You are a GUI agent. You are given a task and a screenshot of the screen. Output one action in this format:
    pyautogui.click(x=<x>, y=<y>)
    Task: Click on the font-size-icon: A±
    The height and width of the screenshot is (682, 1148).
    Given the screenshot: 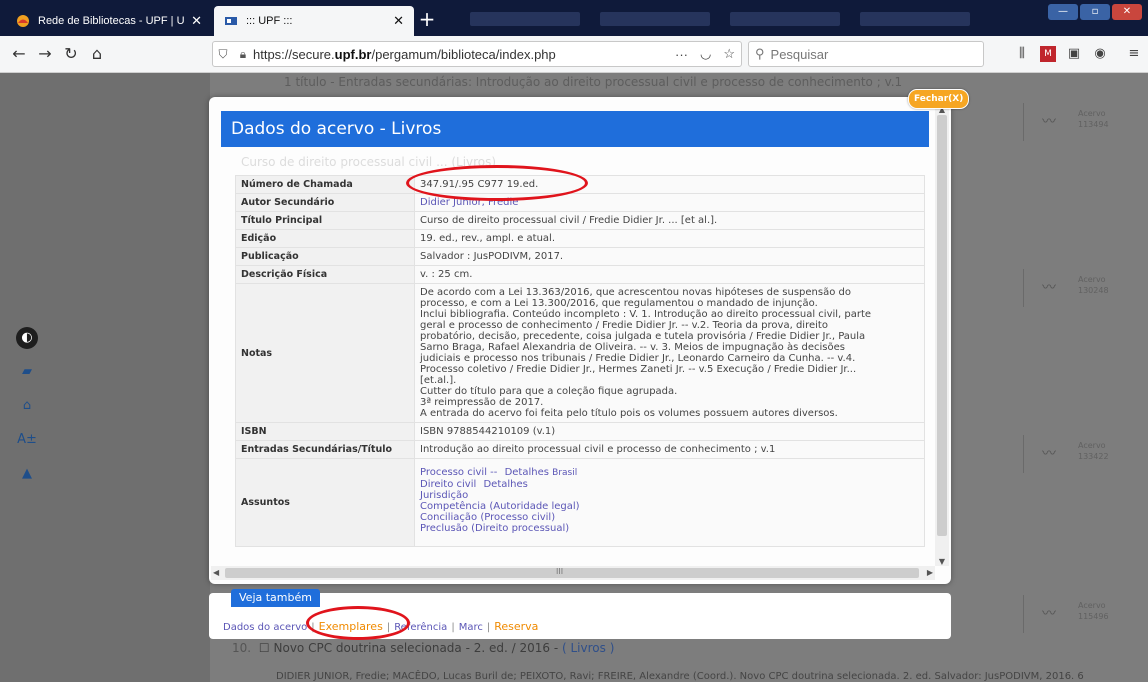 What is the action you would take?
    pyautogui.click(x=27, y=440)
    